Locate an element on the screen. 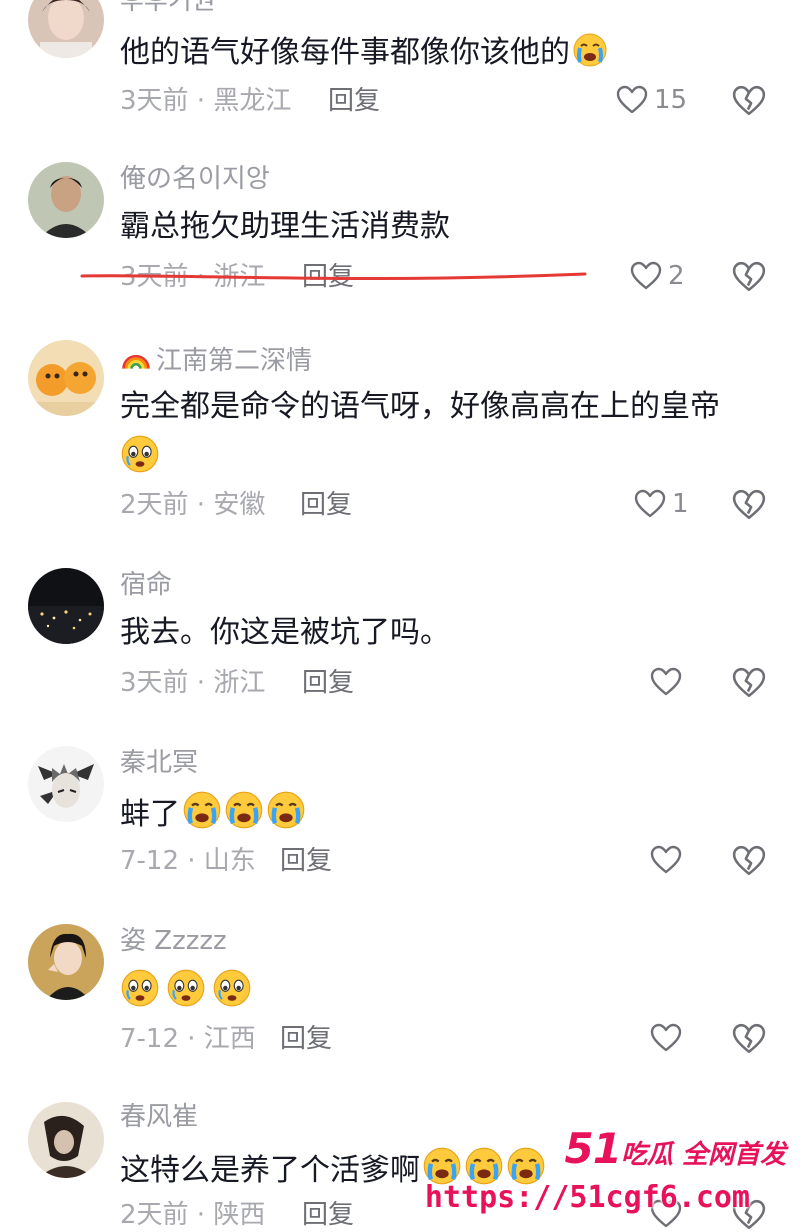 This screenshot has height=1232, width=800. like-count: 2 is located at coordinates (676, 276).